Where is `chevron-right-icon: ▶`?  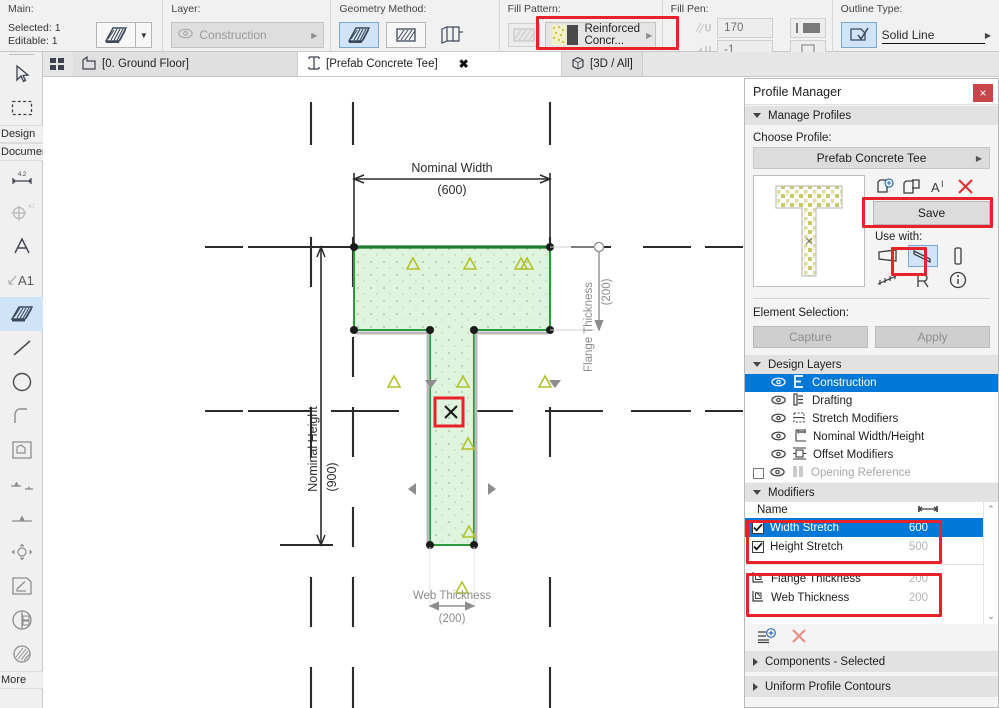
chevron-right-icon: ▶ is located at coordinates (314, 35).